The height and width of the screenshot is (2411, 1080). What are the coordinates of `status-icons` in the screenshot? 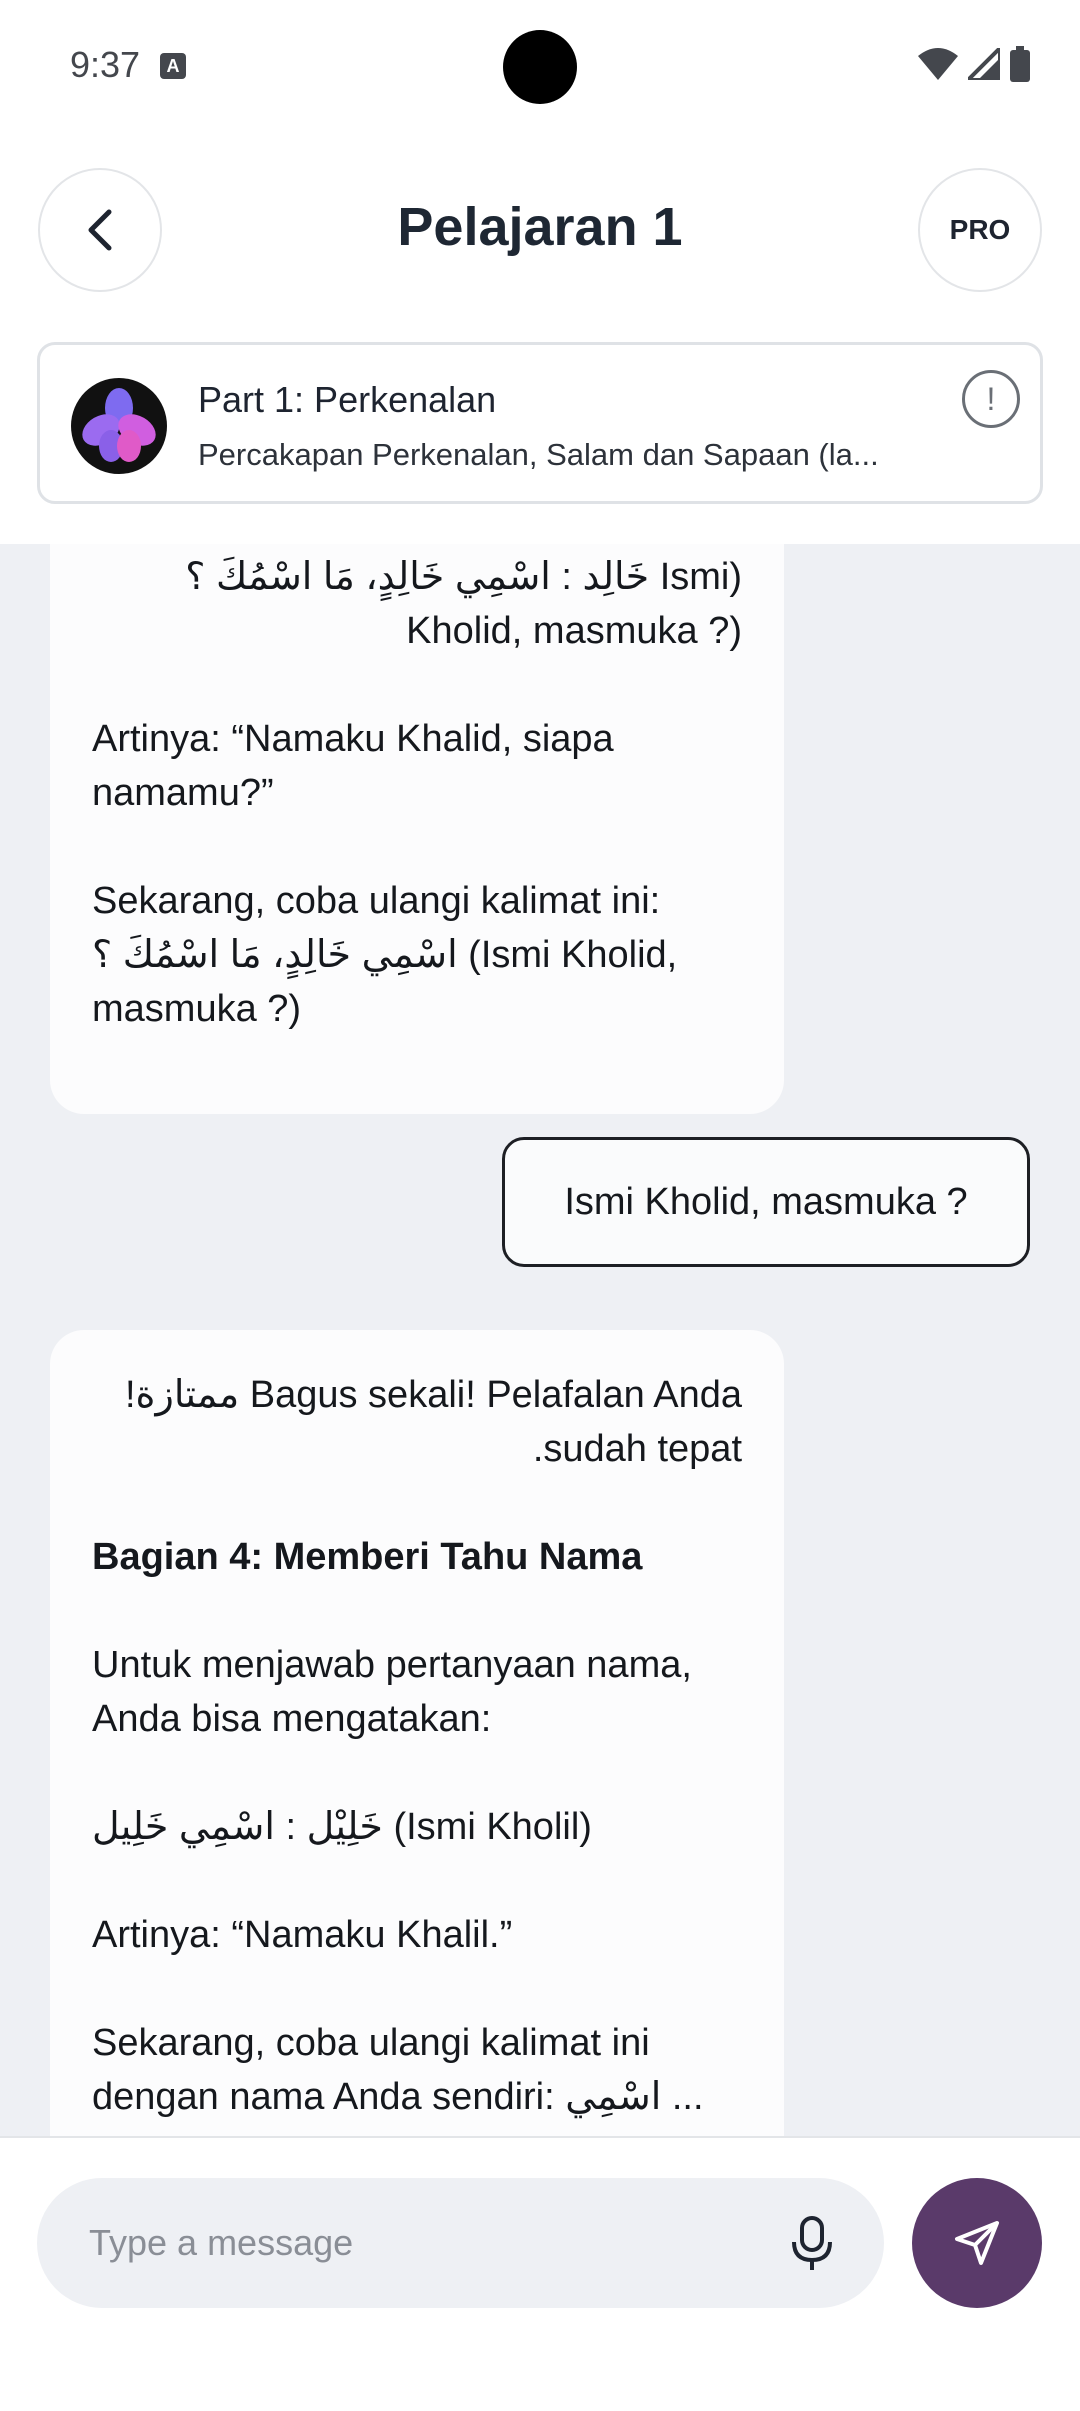 It's located at (974, 64).